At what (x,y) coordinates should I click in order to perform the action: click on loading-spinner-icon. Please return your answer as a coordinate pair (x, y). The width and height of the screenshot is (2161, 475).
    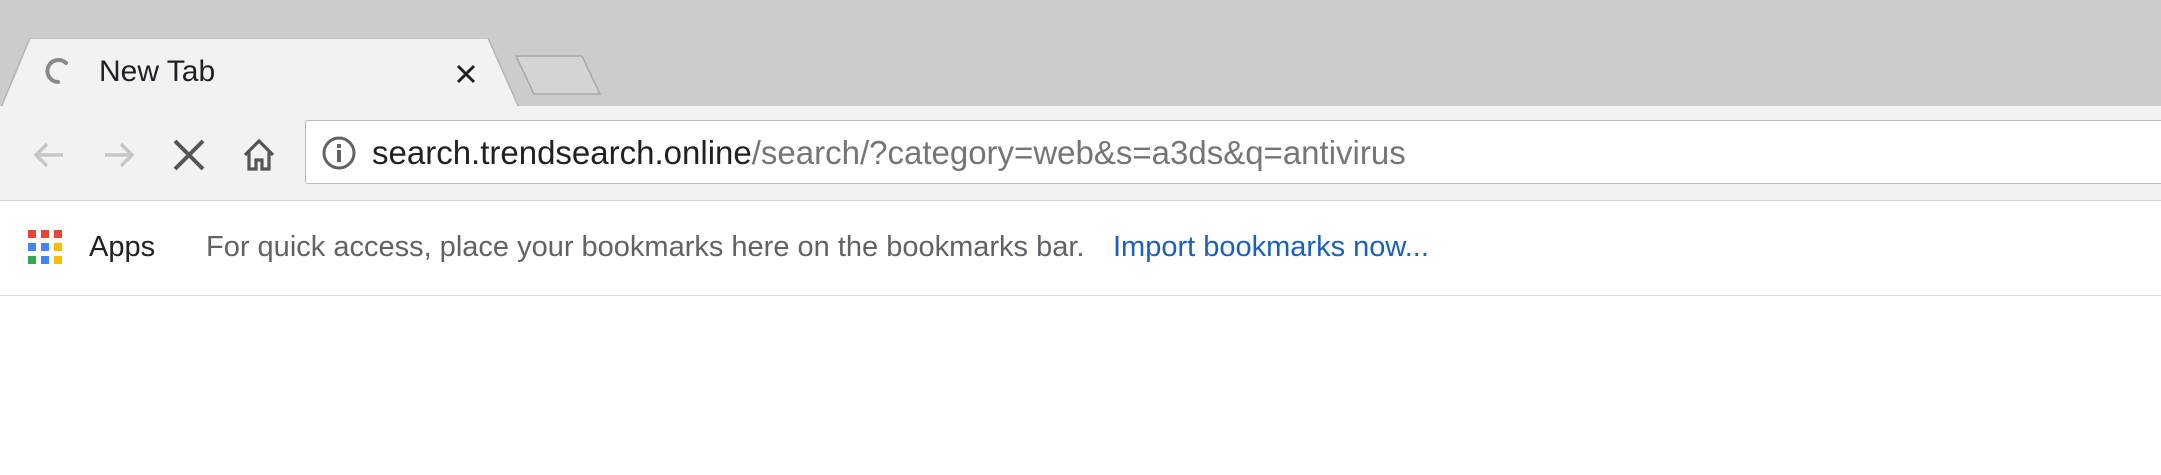
    Looking at the image, I should click on (58, 71).